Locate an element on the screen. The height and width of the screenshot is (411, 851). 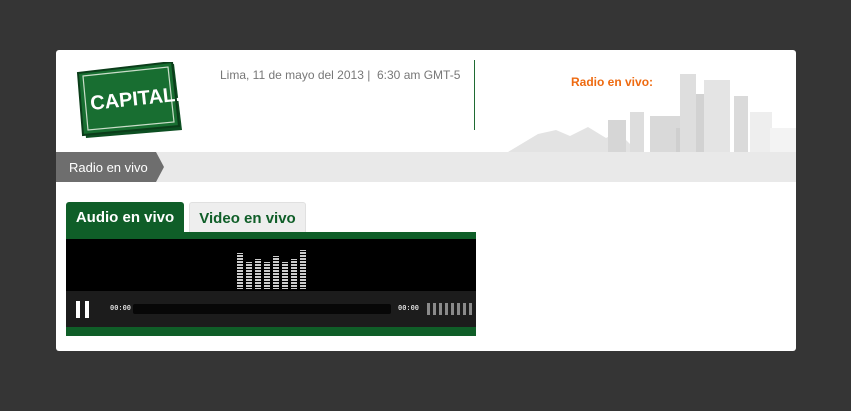
total-time: 00:00 is located at coordinates (409, 309).